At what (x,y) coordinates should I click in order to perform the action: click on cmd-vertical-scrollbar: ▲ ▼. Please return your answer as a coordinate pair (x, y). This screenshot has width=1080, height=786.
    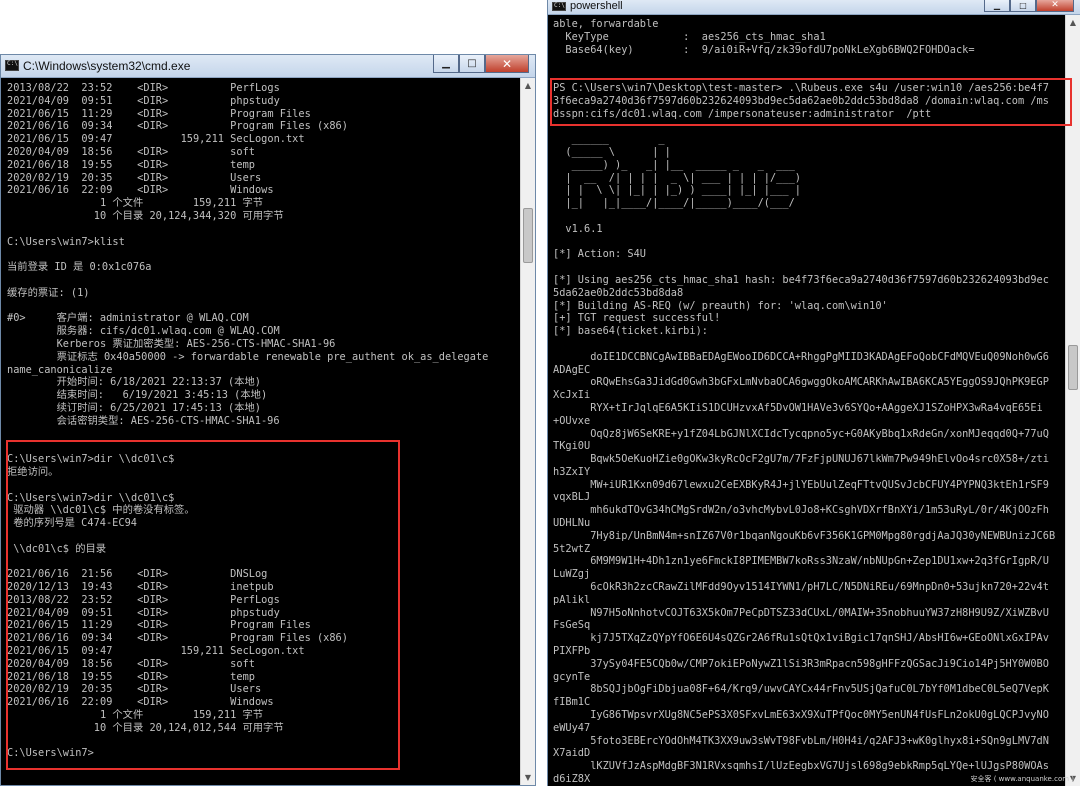
    Looking at the image, I should click on (527, 431).